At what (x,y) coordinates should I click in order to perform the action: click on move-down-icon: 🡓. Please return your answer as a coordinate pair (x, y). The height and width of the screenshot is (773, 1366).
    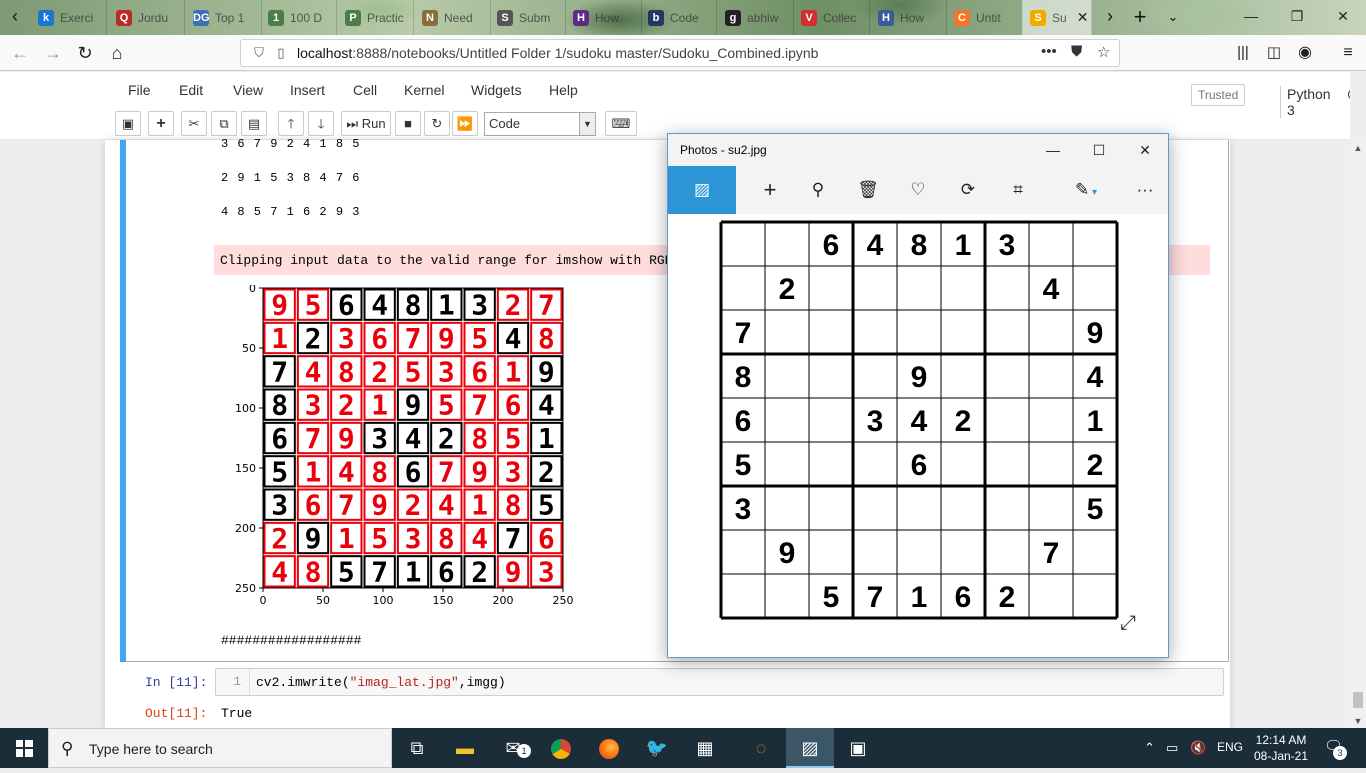
    Looking at the image, I should click on (321, 123).